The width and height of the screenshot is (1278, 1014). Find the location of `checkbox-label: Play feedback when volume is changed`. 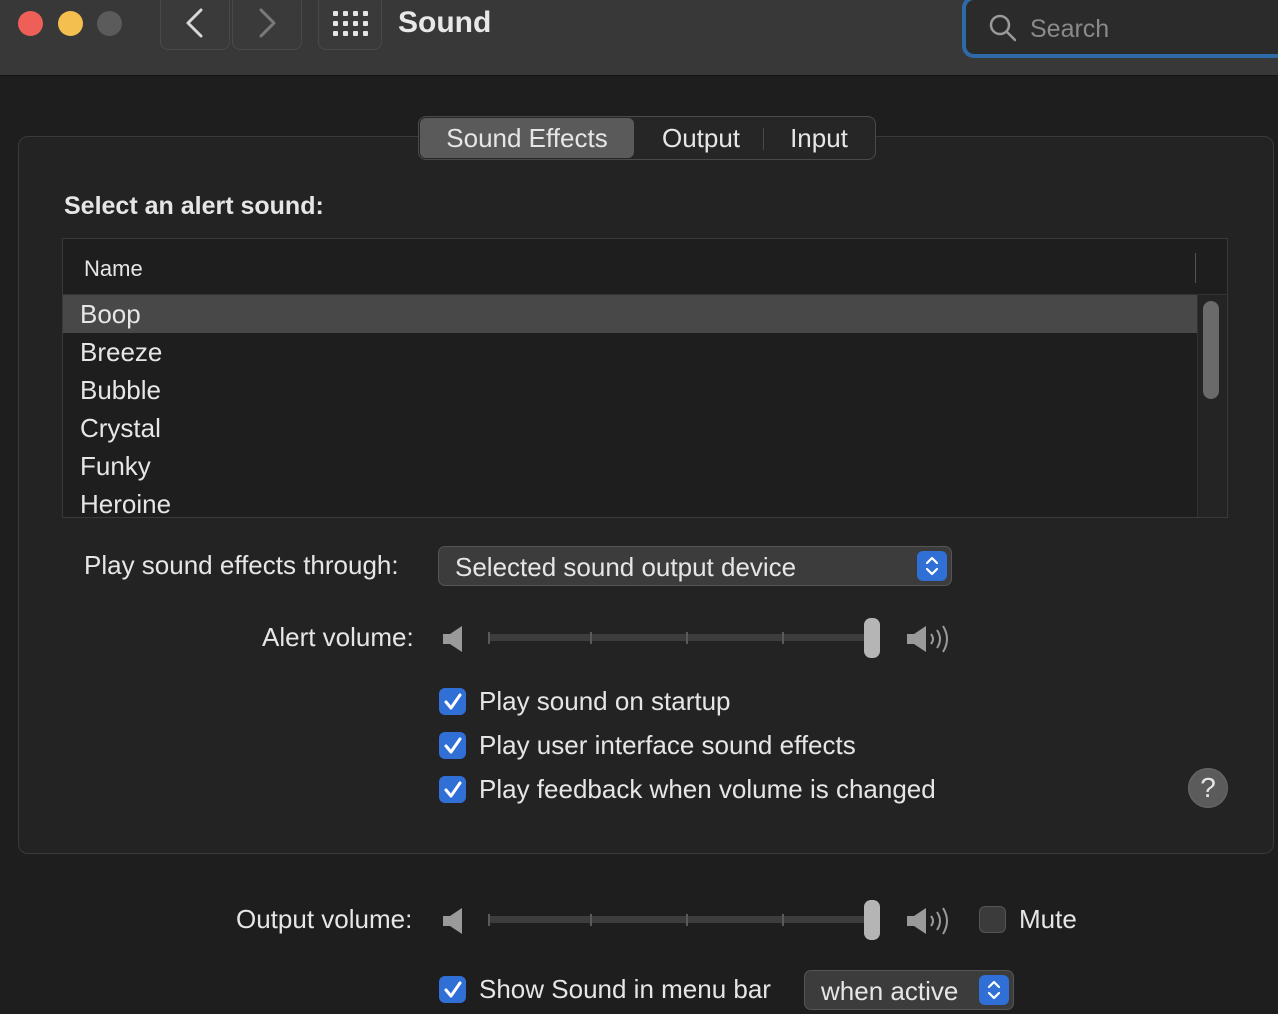

checkbox-label: Play feedback when volume is changed is located at coordinates (707, 789).